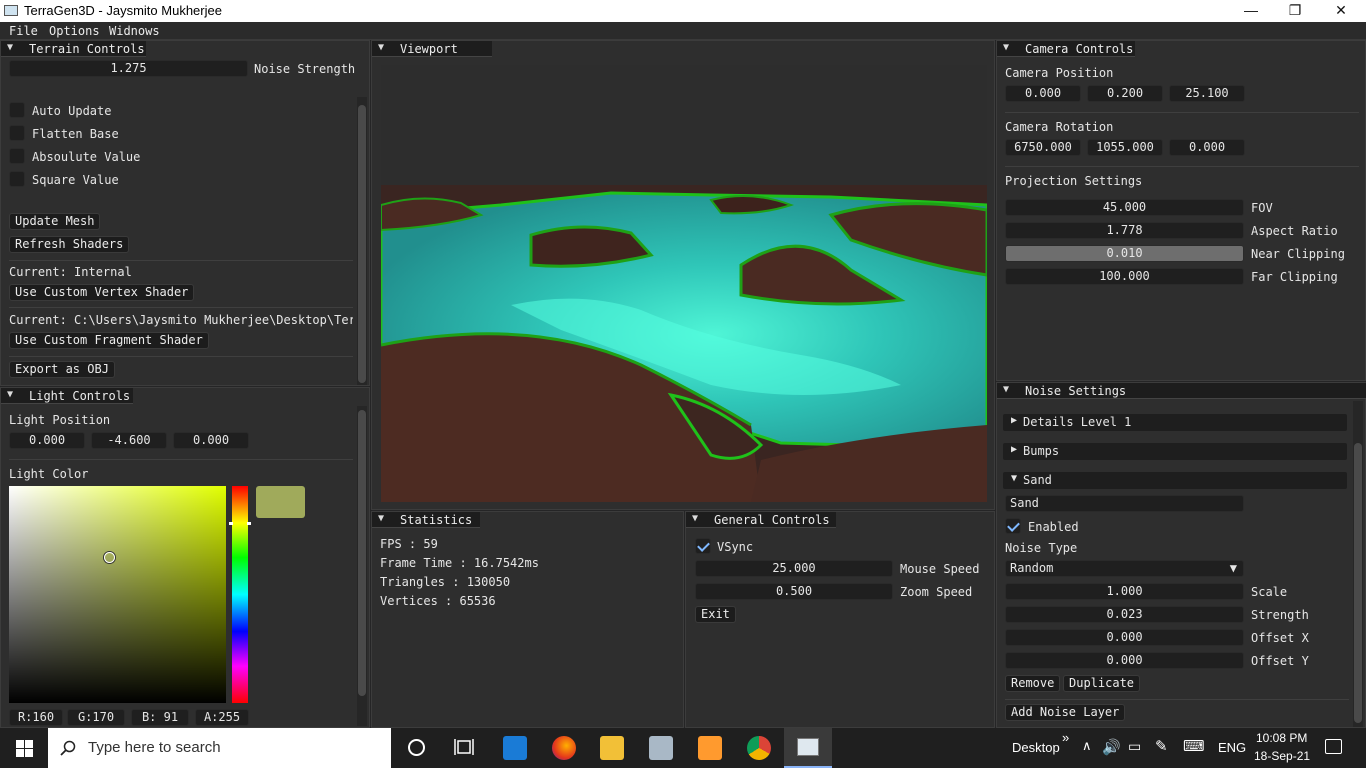  Describe the element at coordinates (808, 748) in the screenshot. I see `active-app-tab` at that location.